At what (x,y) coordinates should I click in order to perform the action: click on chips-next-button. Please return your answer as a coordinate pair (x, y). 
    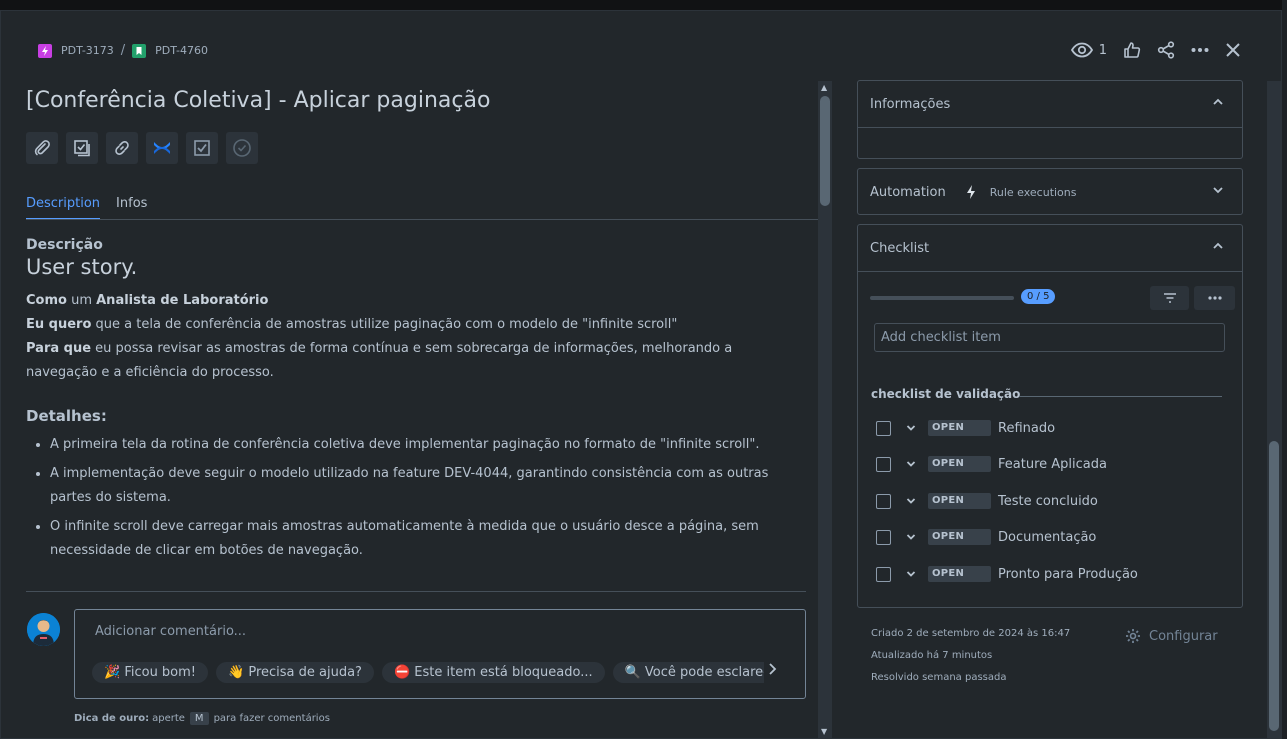
    Looking at the image, I should click on (773, 671).